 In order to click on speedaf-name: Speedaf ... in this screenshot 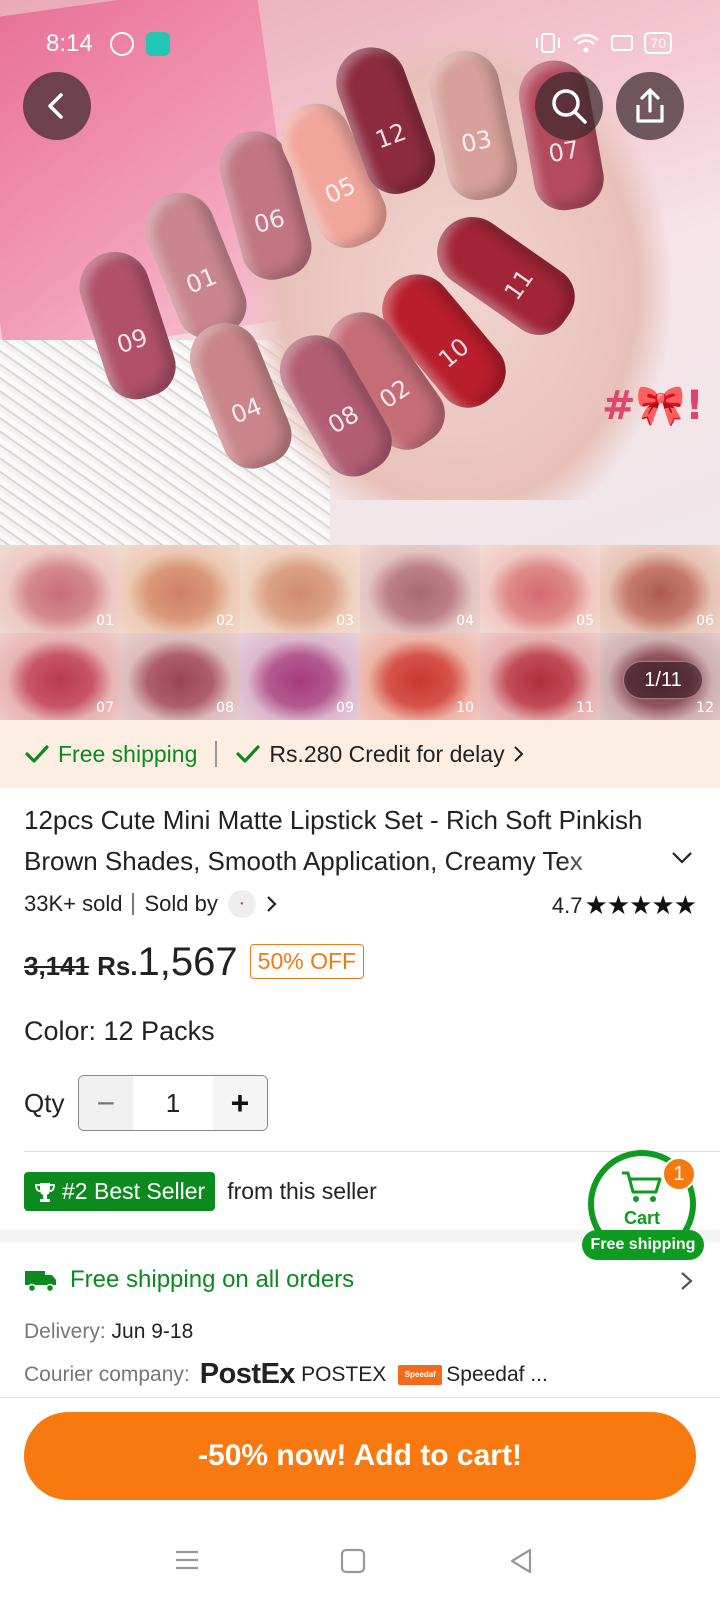, I will do `click(497, 1374)`.